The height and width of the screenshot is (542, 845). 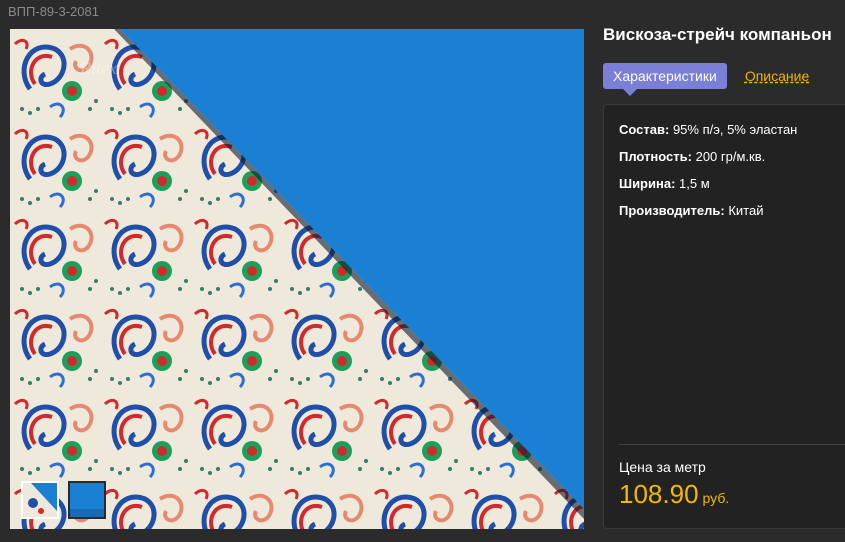 I want to click on product-sku: ВПП-89-3-2081, so click(x=53, y=11).